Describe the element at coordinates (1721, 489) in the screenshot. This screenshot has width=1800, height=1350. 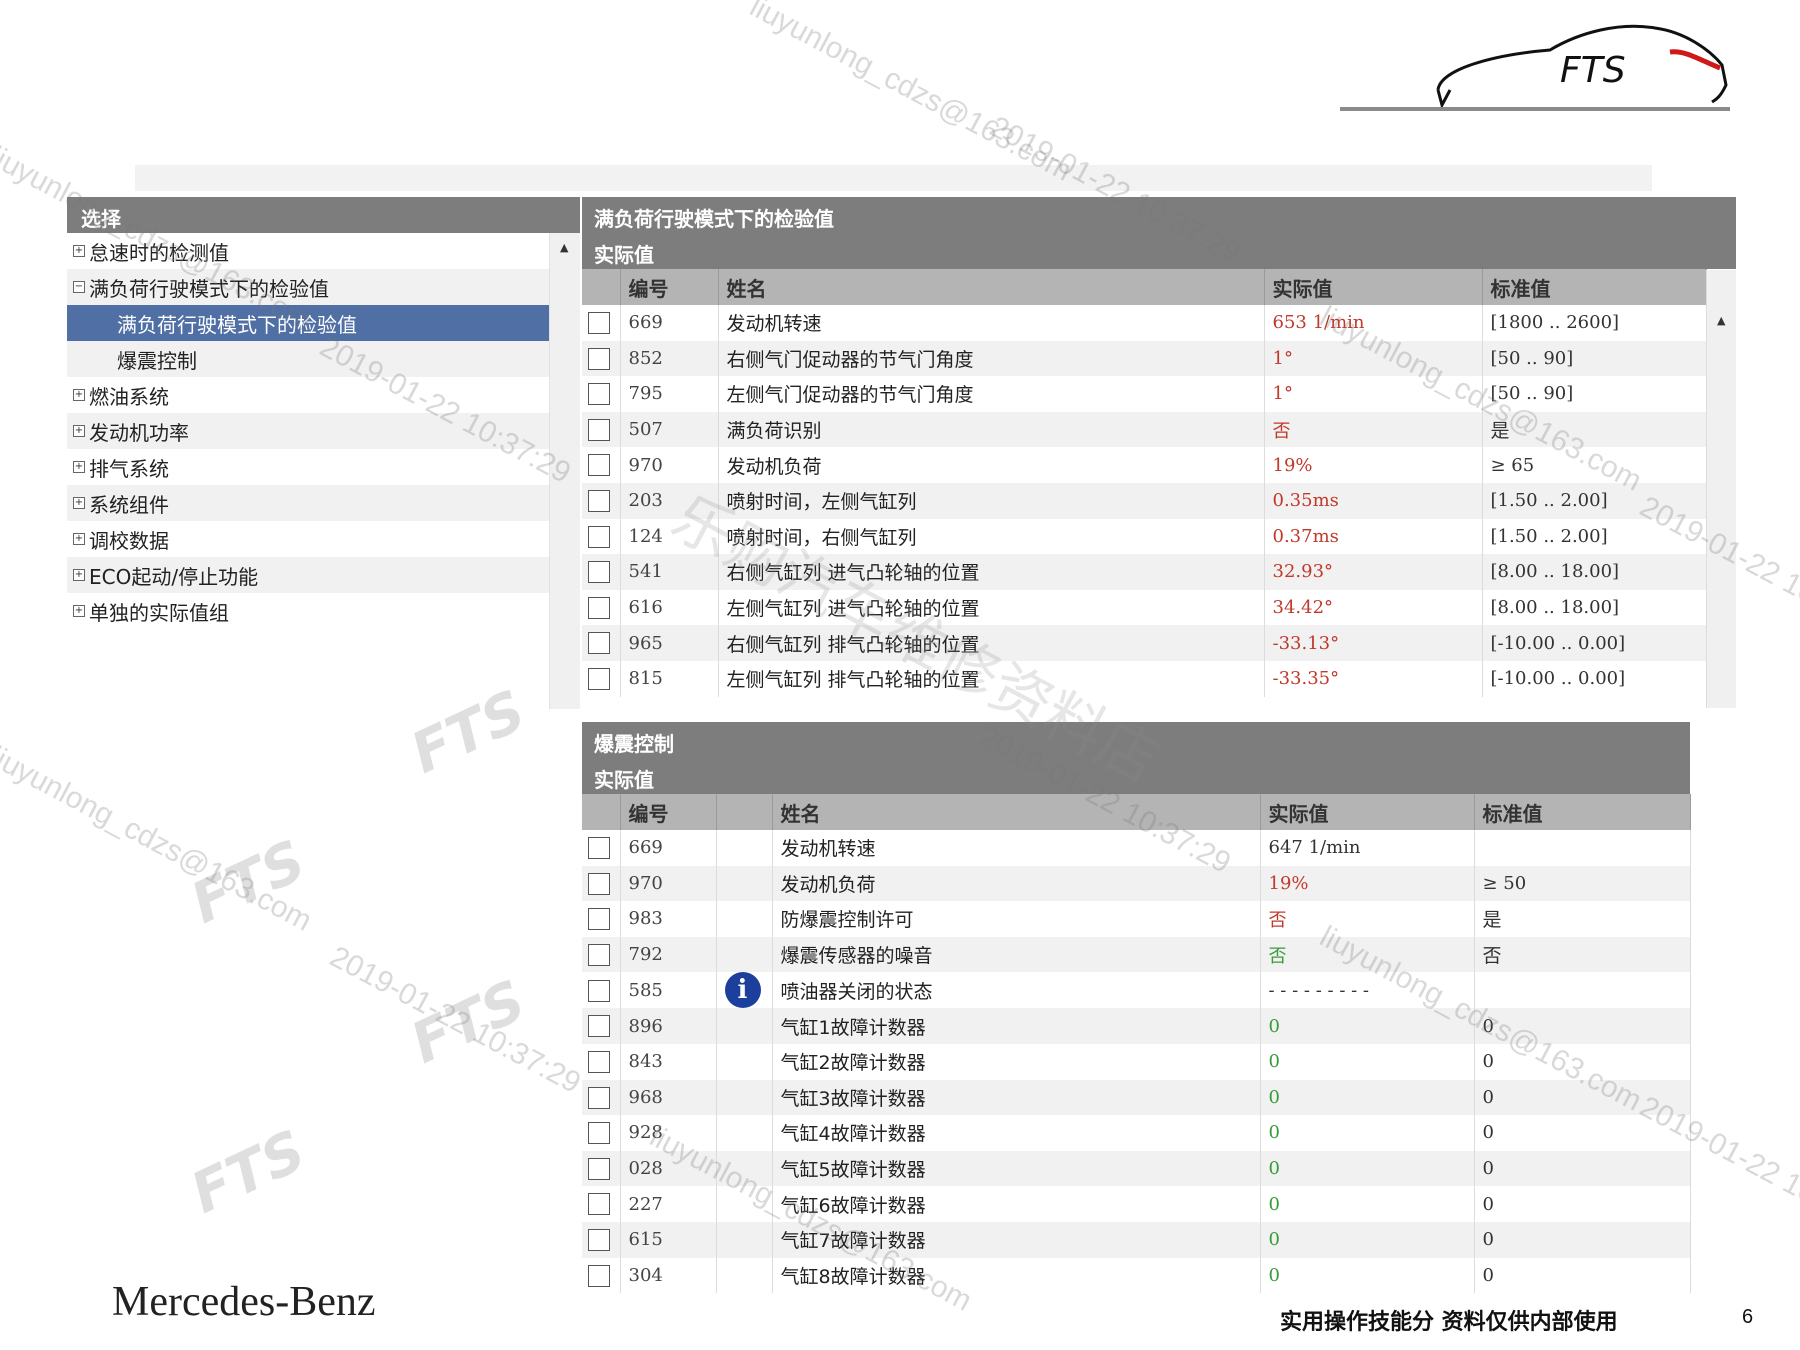
I see `table1-scrollbar: ▲` at that location.